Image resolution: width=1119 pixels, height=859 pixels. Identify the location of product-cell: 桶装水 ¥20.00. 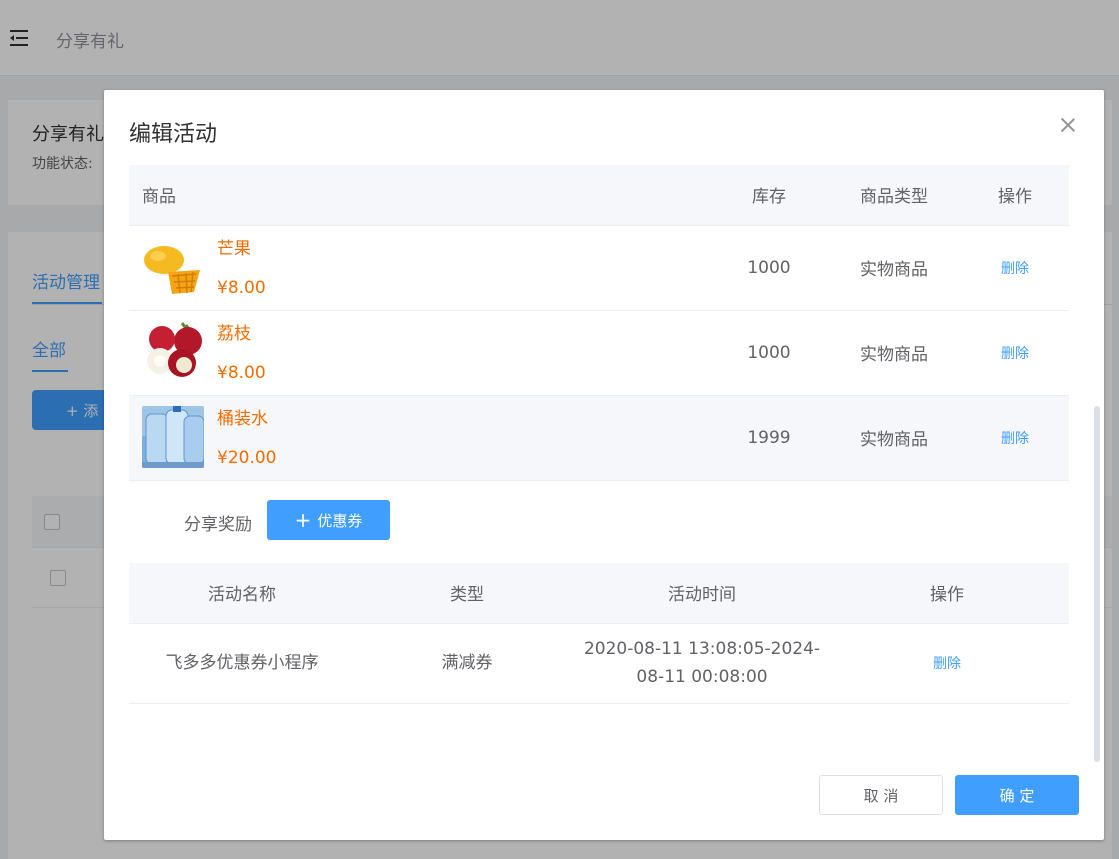
(426, 438).